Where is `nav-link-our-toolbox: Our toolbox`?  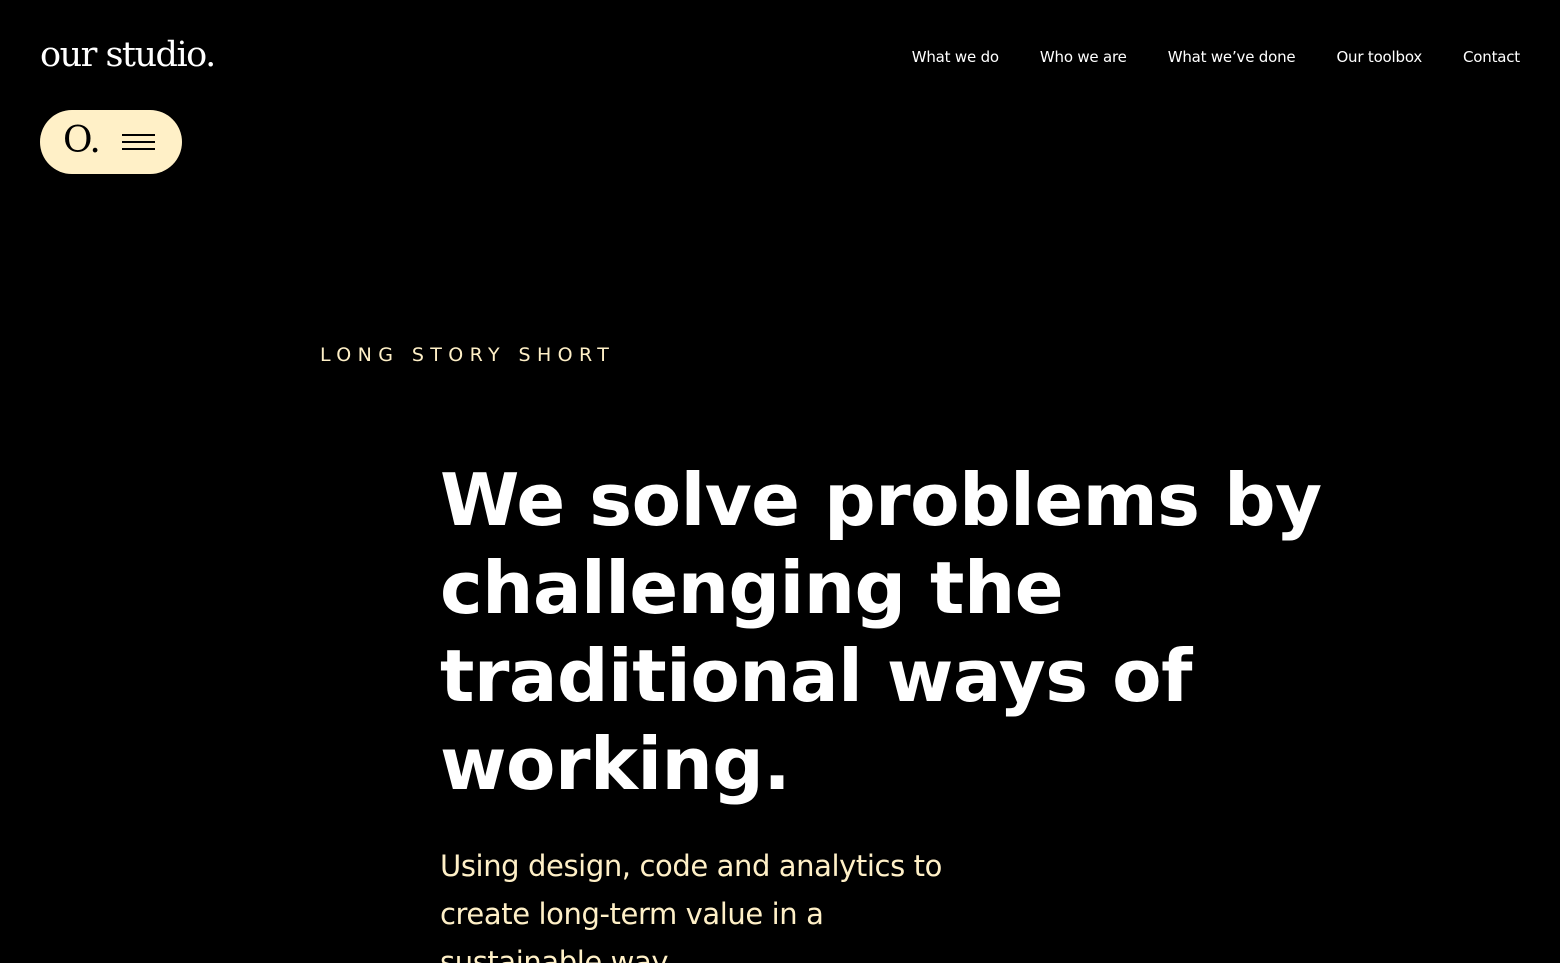
nav-link-our-toolbox: Our toolbox is located at coordinates (1379, 57).